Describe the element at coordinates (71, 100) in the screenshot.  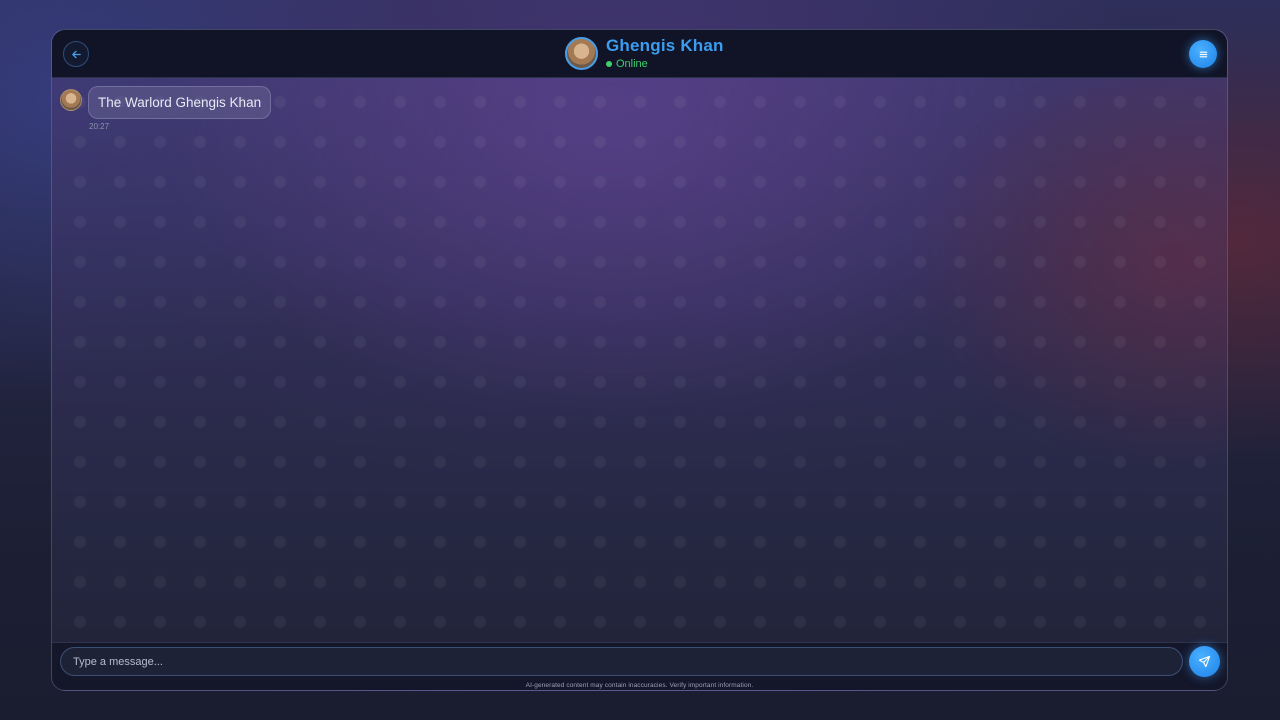
I see `message-avatar` at that location.